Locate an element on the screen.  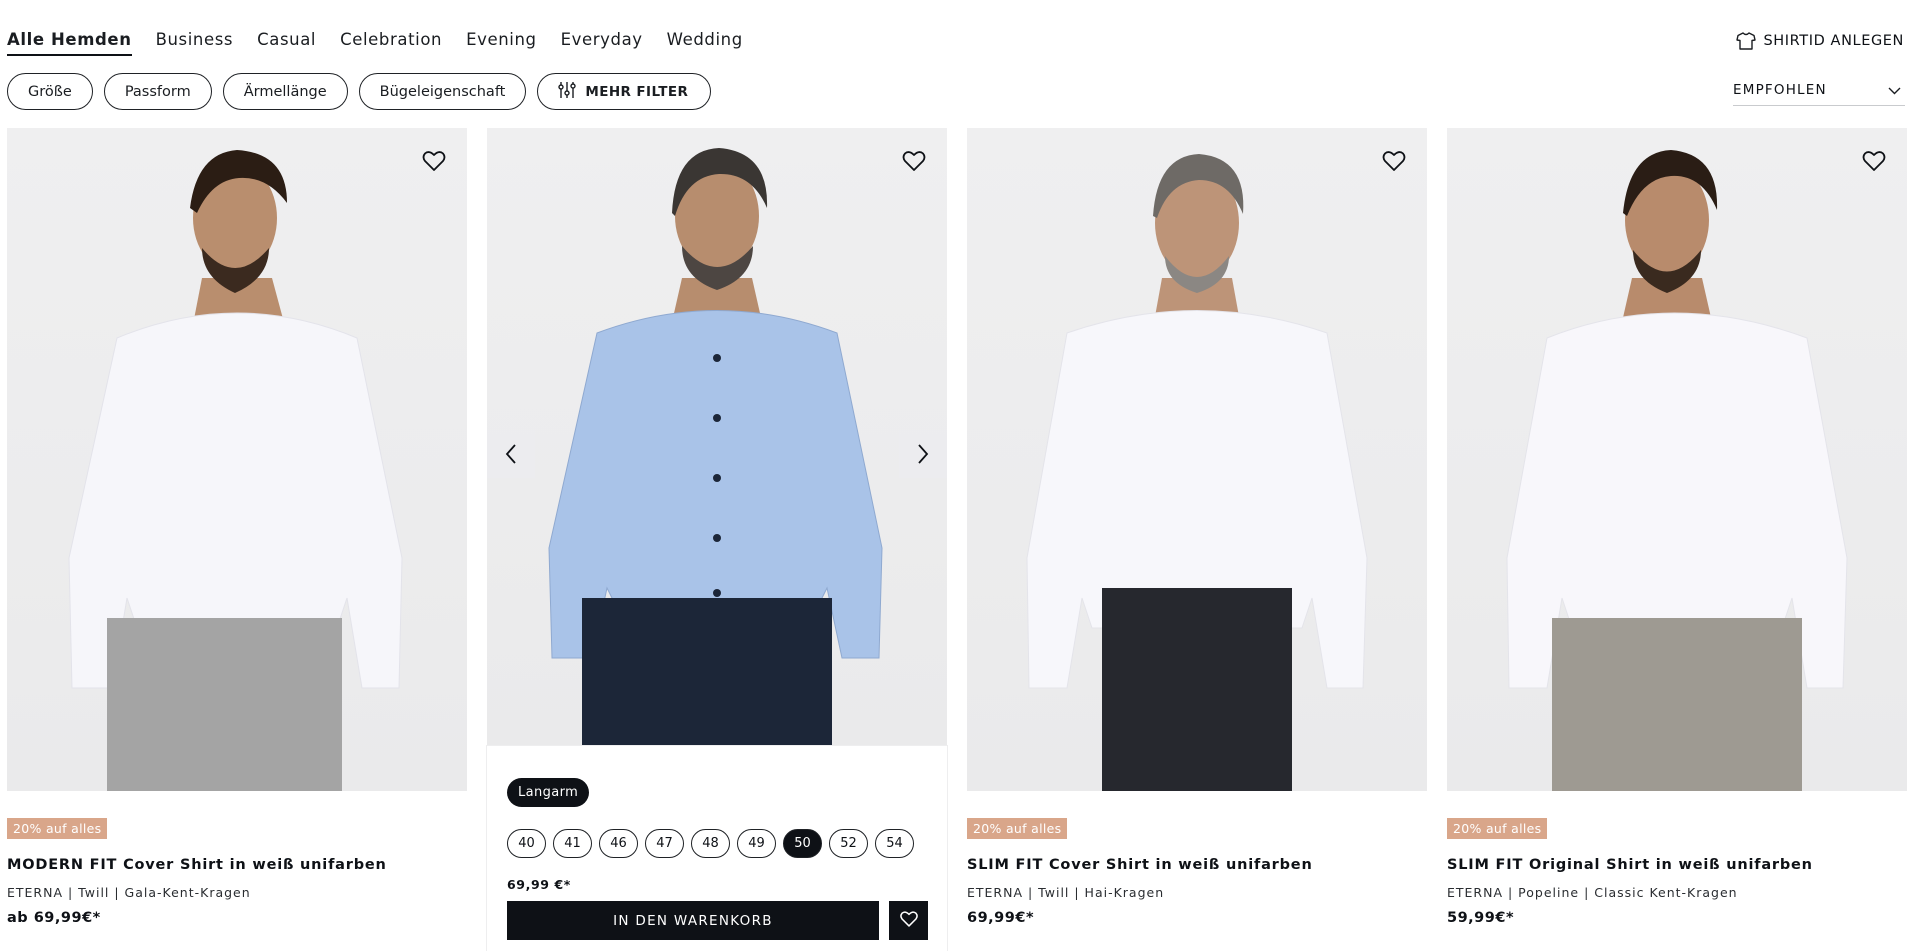
filter-fit-button: Passform is located at coordinates (157, 91).